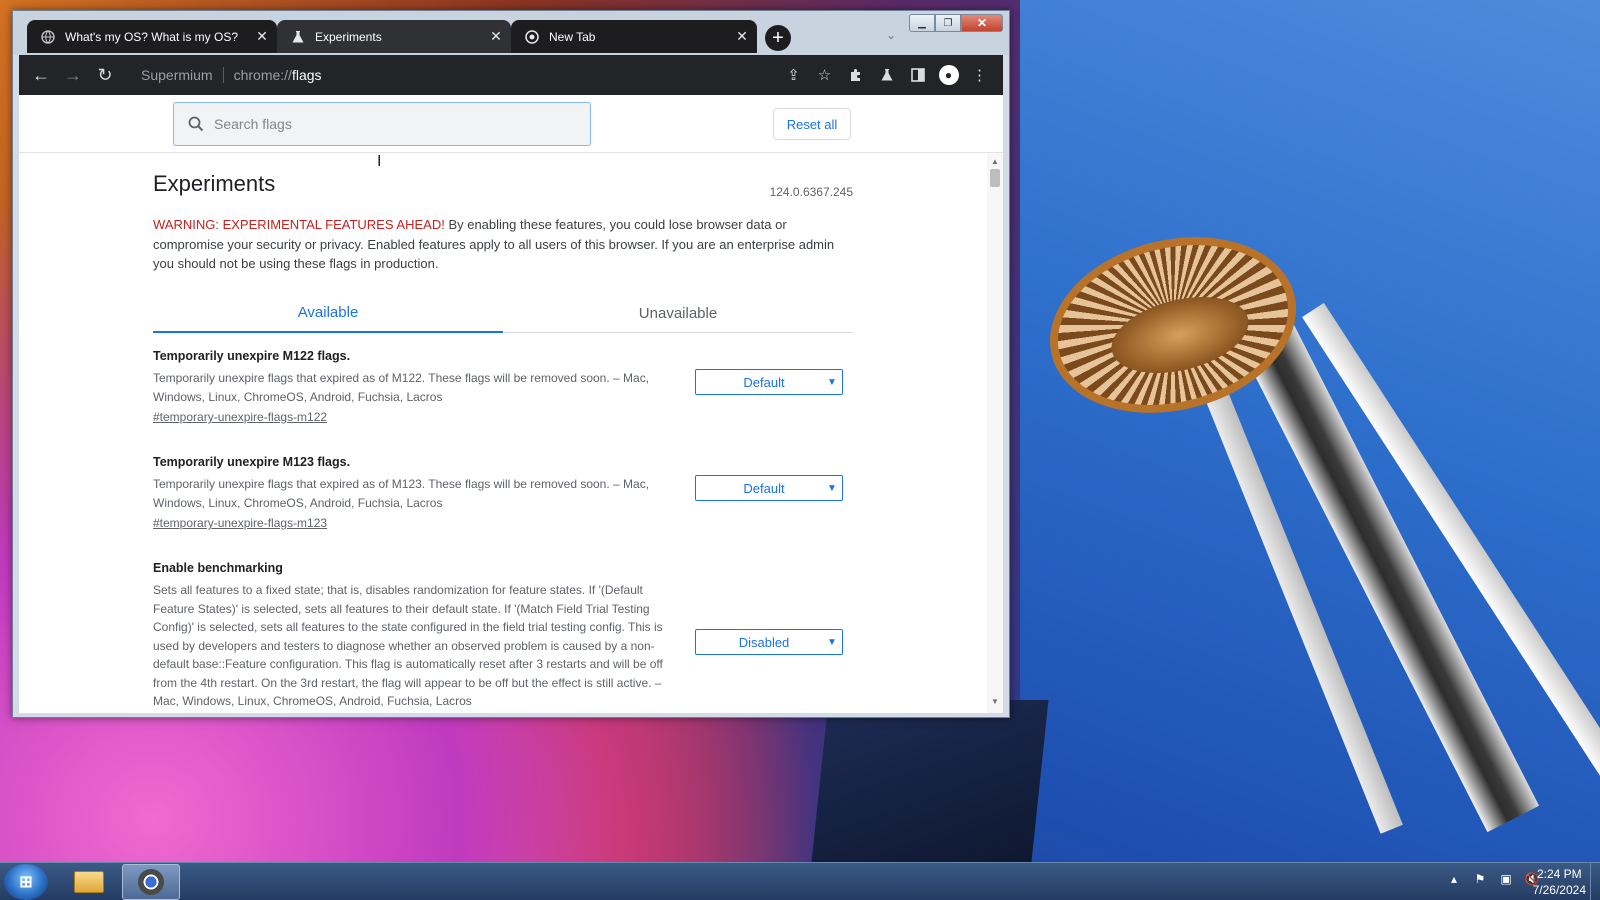  What do you see at coordinates (1454, 879) in the screenshot?
I see `tray-expand-icon: ▴` at bounding box center [1454, 879].